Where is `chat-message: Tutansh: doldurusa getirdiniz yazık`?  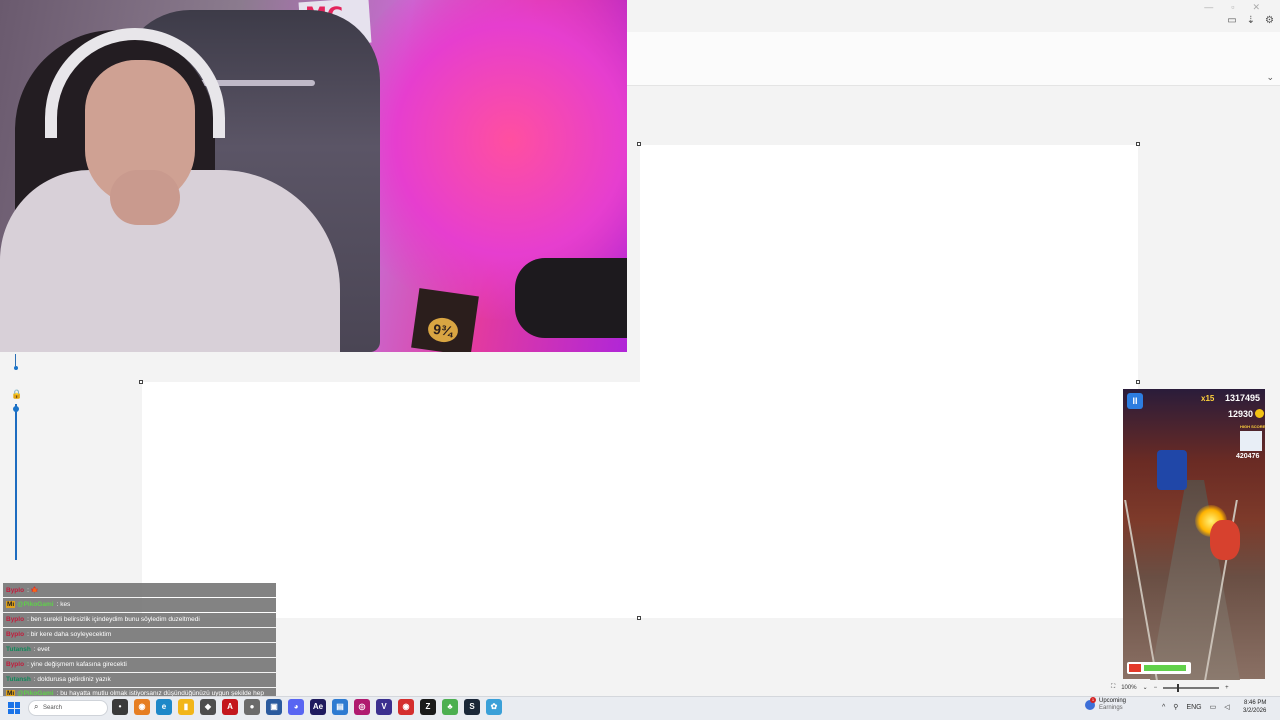
chat-message: Tutansh: doldurusa getirdiniz yazık is located at coordinates (139, 680).